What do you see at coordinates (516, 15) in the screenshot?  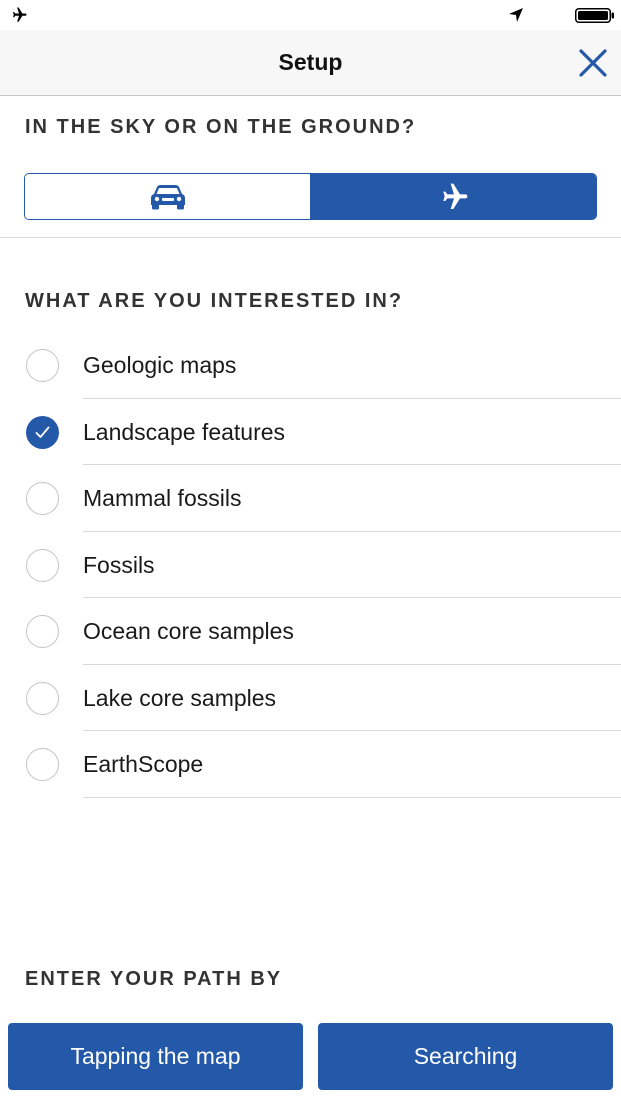 I see `location-arrow-icon` at bounding box center [516, 15].